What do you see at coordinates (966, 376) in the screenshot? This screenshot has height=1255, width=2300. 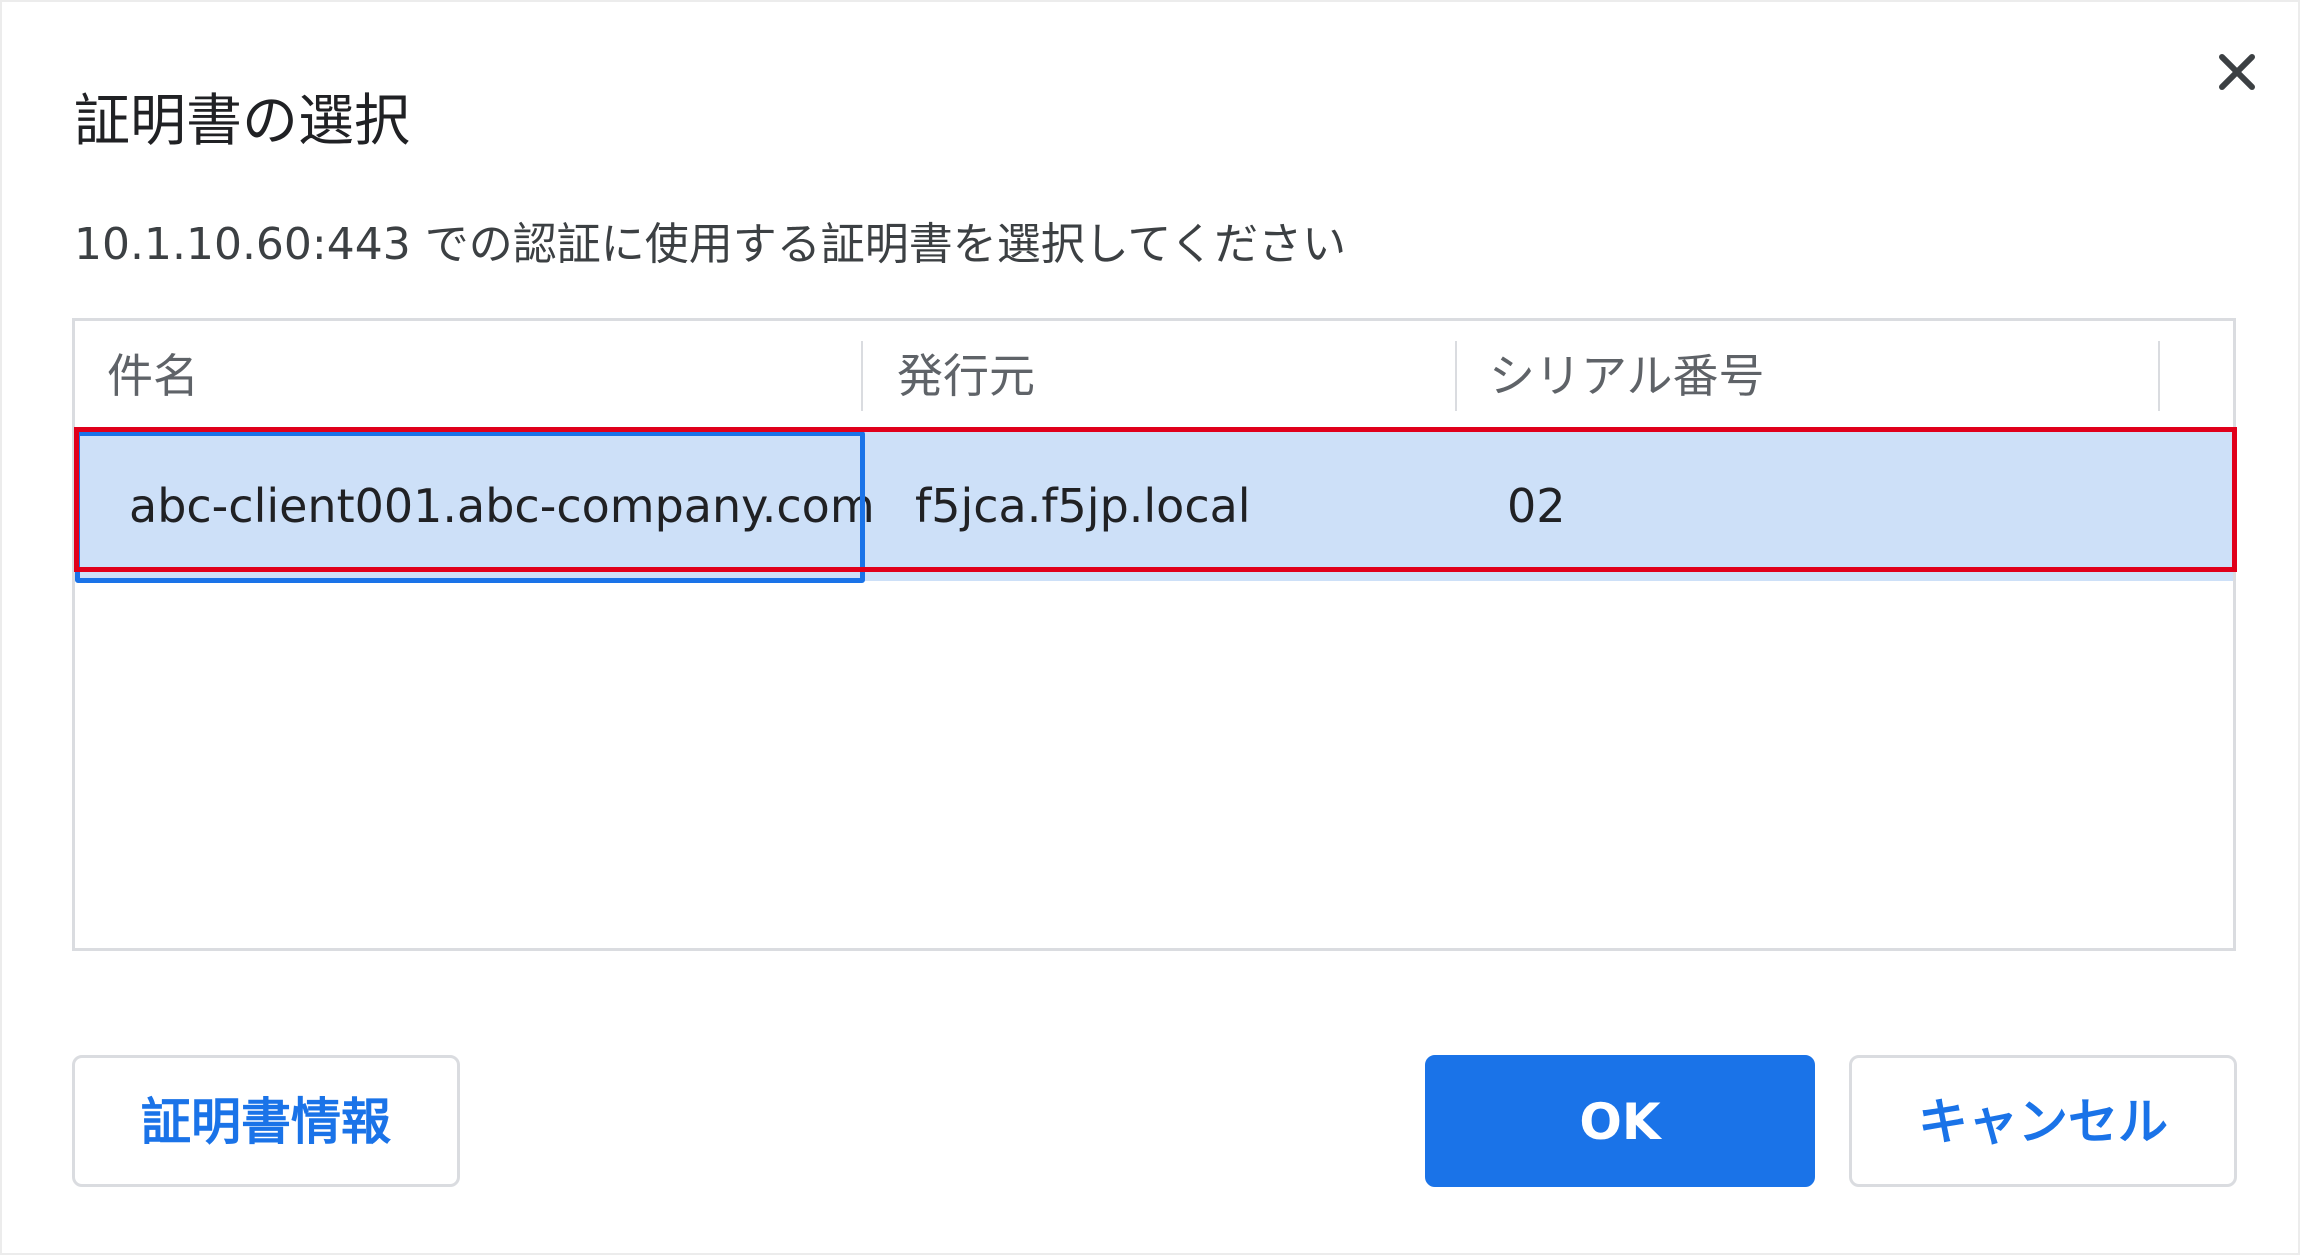 I see `column-header-issuer: 発行元` at bounding box center [966, 376].